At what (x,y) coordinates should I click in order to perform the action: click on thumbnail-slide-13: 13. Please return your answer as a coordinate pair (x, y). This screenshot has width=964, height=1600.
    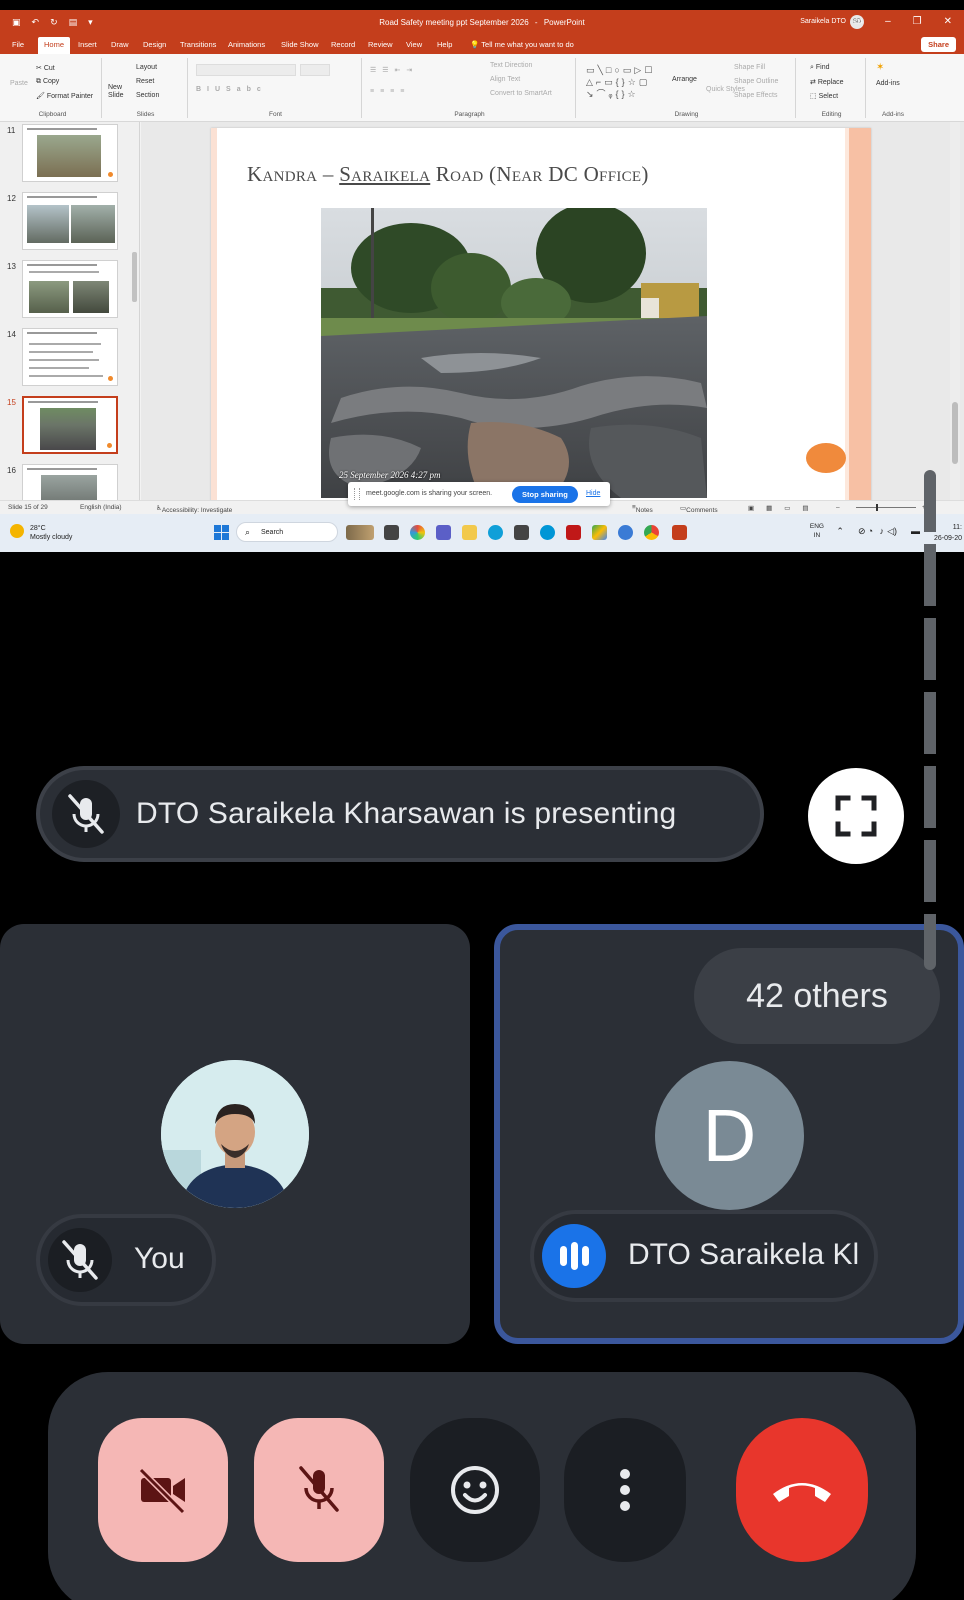
    Looking at the image, I should click on (65, 291).